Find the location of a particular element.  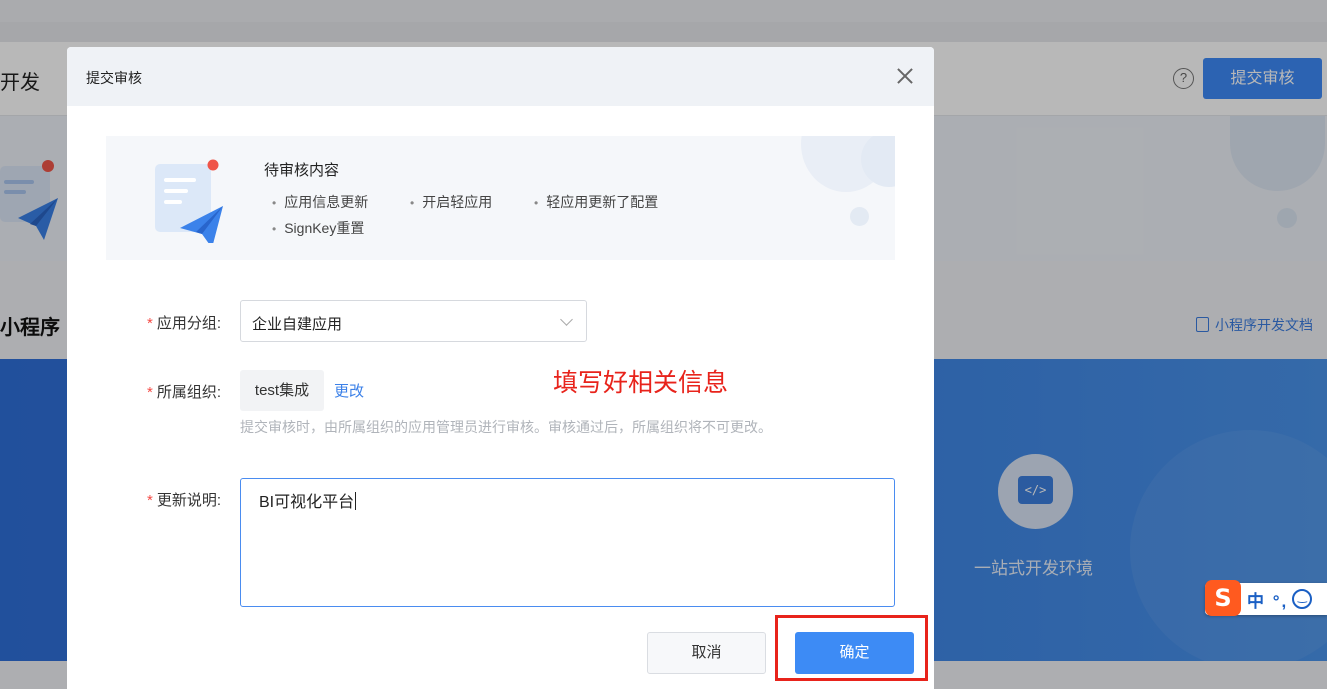

ime-toolbar: S 中 °, ‿ is located at coordinates (1266, 598).